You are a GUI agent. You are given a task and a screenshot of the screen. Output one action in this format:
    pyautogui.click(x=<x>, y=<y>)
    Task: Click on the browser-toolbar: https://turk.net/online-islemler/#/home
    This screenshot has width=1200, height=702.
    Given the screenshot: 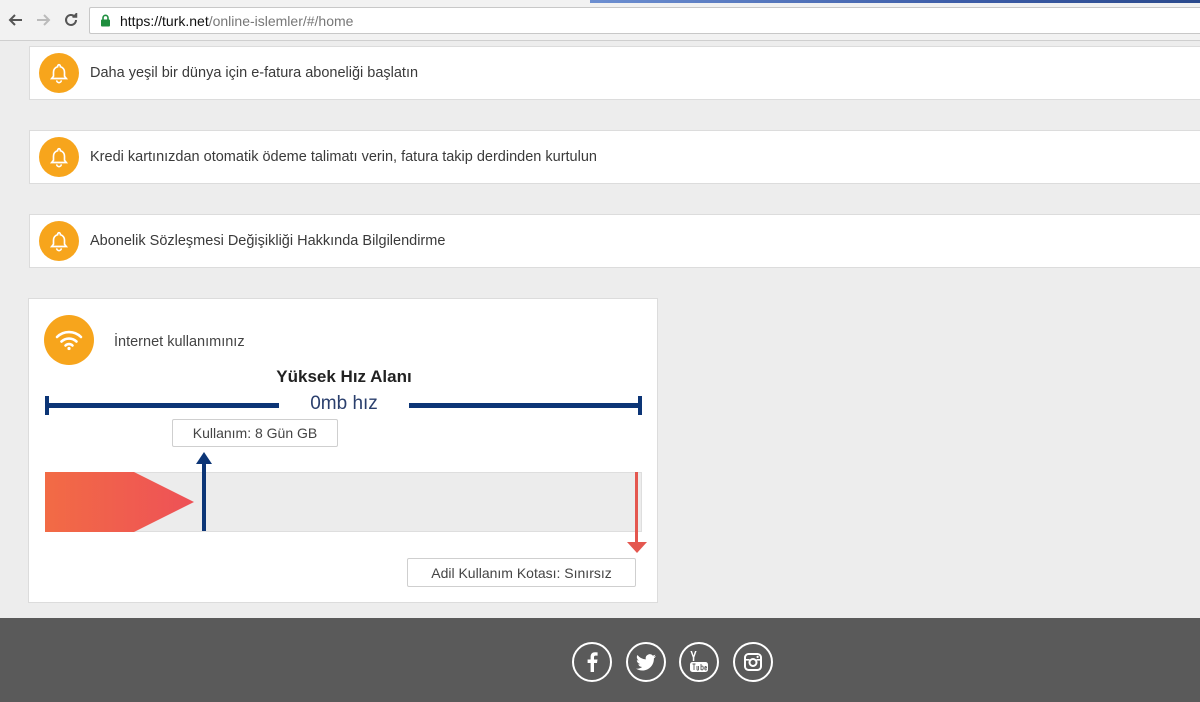 What is the action you would take?
    pyautogui.click(x=600, y=20)
    